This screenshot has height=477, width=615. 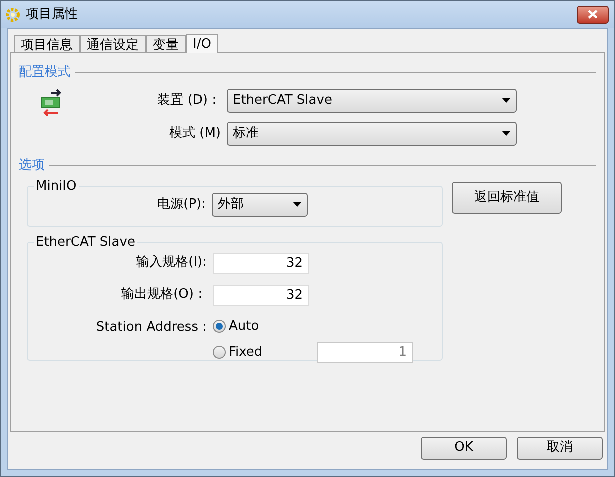 I want to click on tab: 项目信息, so click(x=47, y=43).